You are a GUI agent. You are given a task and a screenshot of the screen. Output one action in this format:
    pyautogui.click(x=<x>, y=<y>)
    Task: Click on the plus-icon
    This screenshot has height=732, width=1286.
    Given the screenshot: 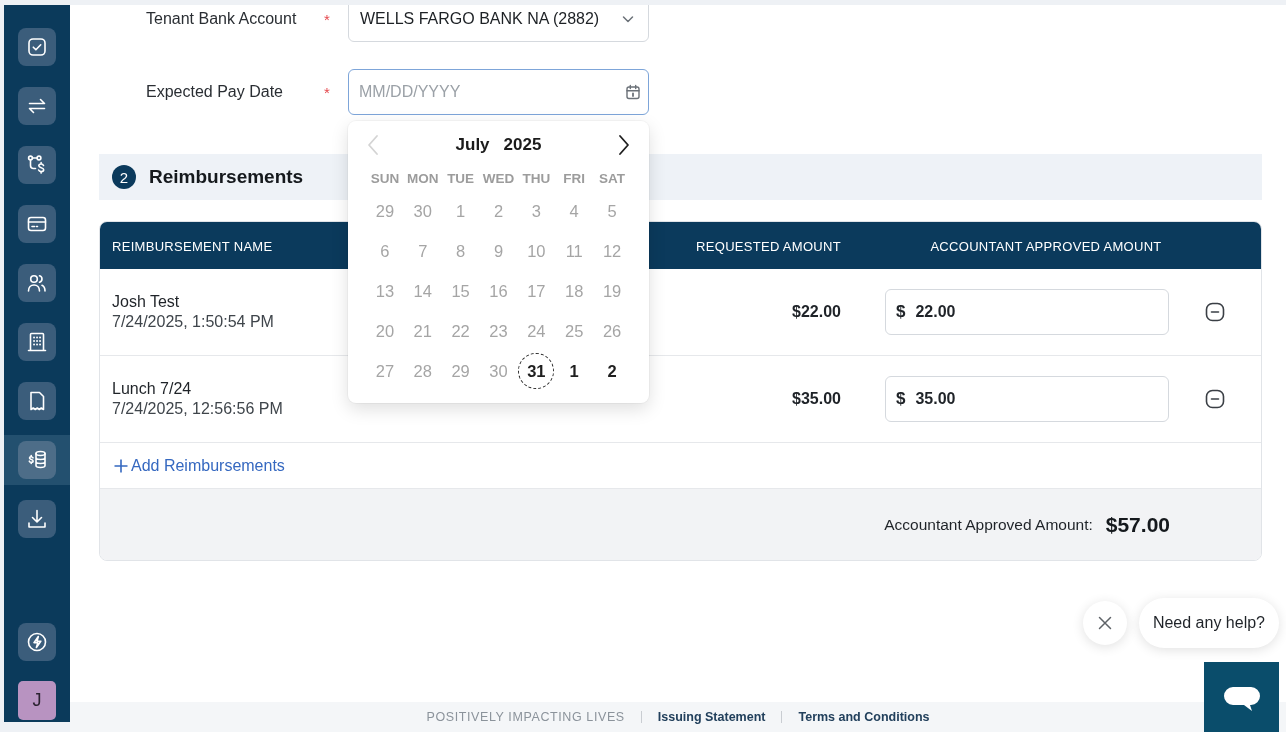 What is the action you would take?
    pyautogui.click(x=121, y=465)
    